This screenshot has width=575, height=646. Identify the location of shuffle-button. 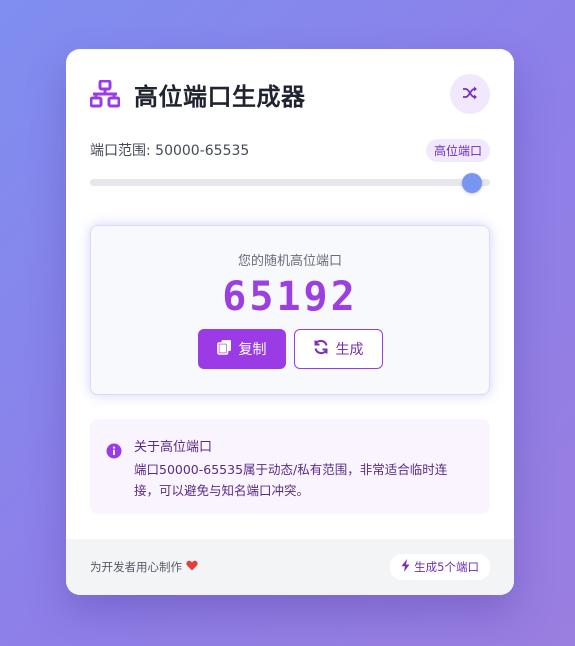
(470, 94).